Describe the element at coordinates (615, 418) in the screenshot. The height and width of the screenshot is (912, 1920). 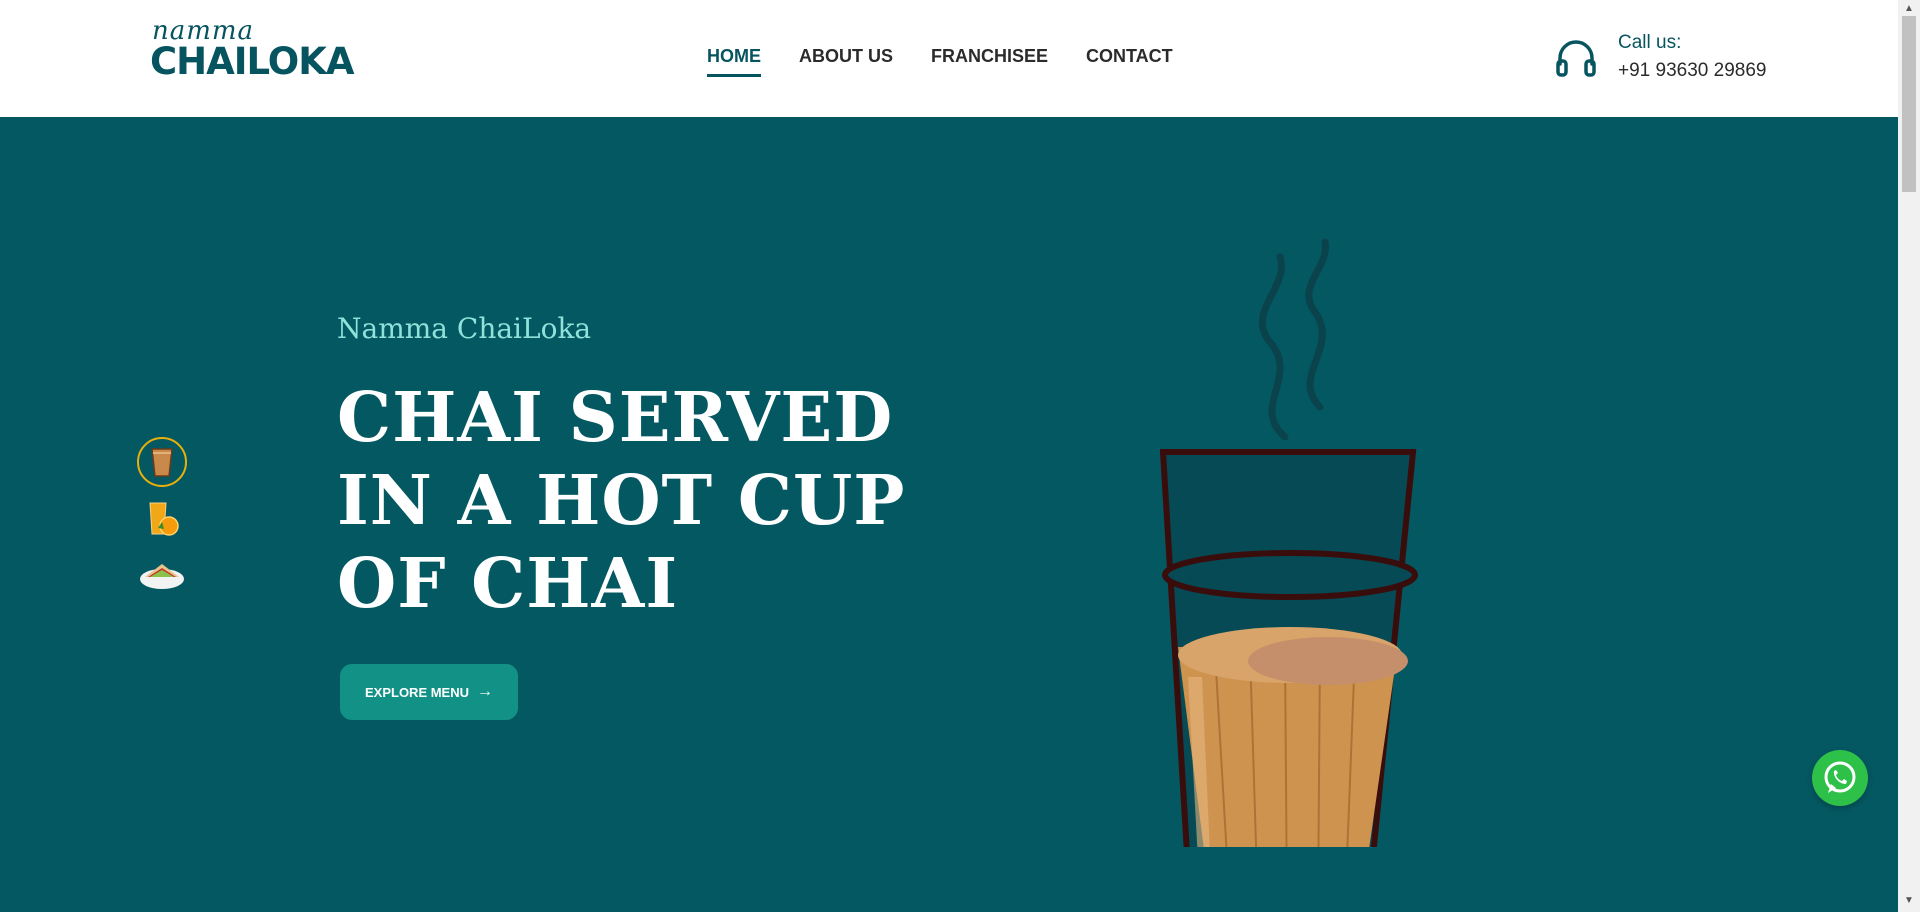
I see `hero-title-line-1: CHAI SERVED` at that location.